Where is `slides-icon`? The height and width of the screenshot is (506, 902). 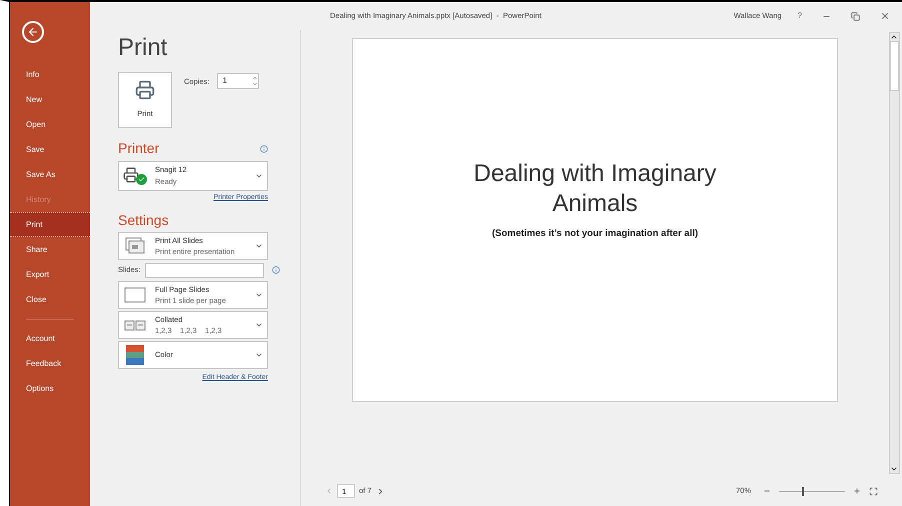
slides-icon is located at coordinates (135, 245).